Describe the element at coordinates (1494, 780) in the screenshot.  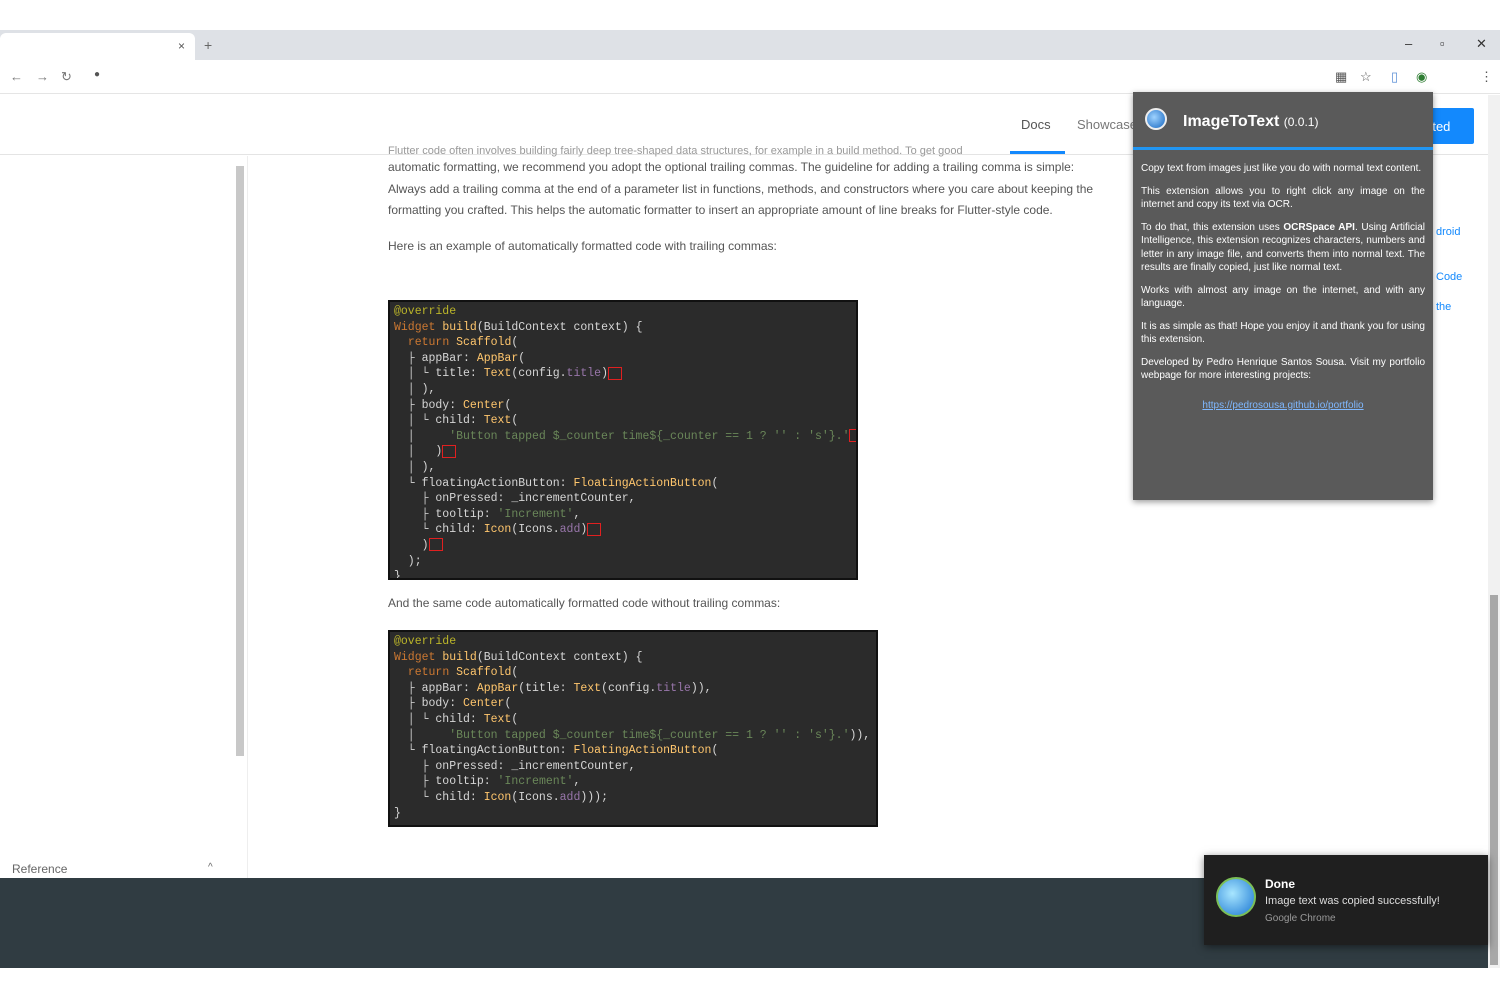
I see `page-scrollbar-thumb` at that location.